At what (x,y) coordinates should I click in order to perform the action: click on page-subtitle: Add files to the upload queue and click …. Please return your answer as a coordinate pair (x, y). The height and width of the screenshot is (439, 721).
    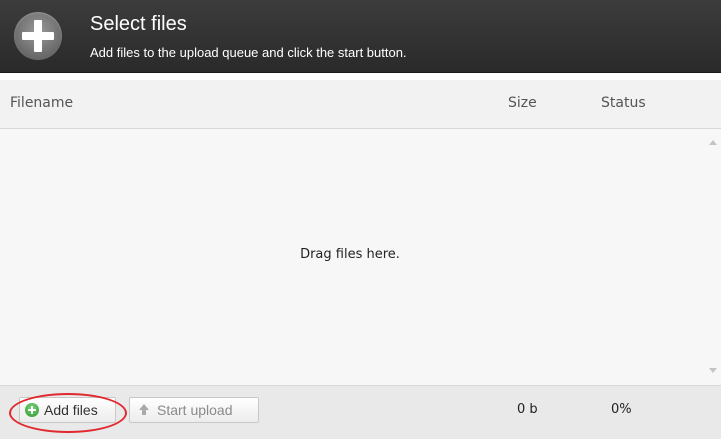
    Looking at the image, I should click on (248, 52).